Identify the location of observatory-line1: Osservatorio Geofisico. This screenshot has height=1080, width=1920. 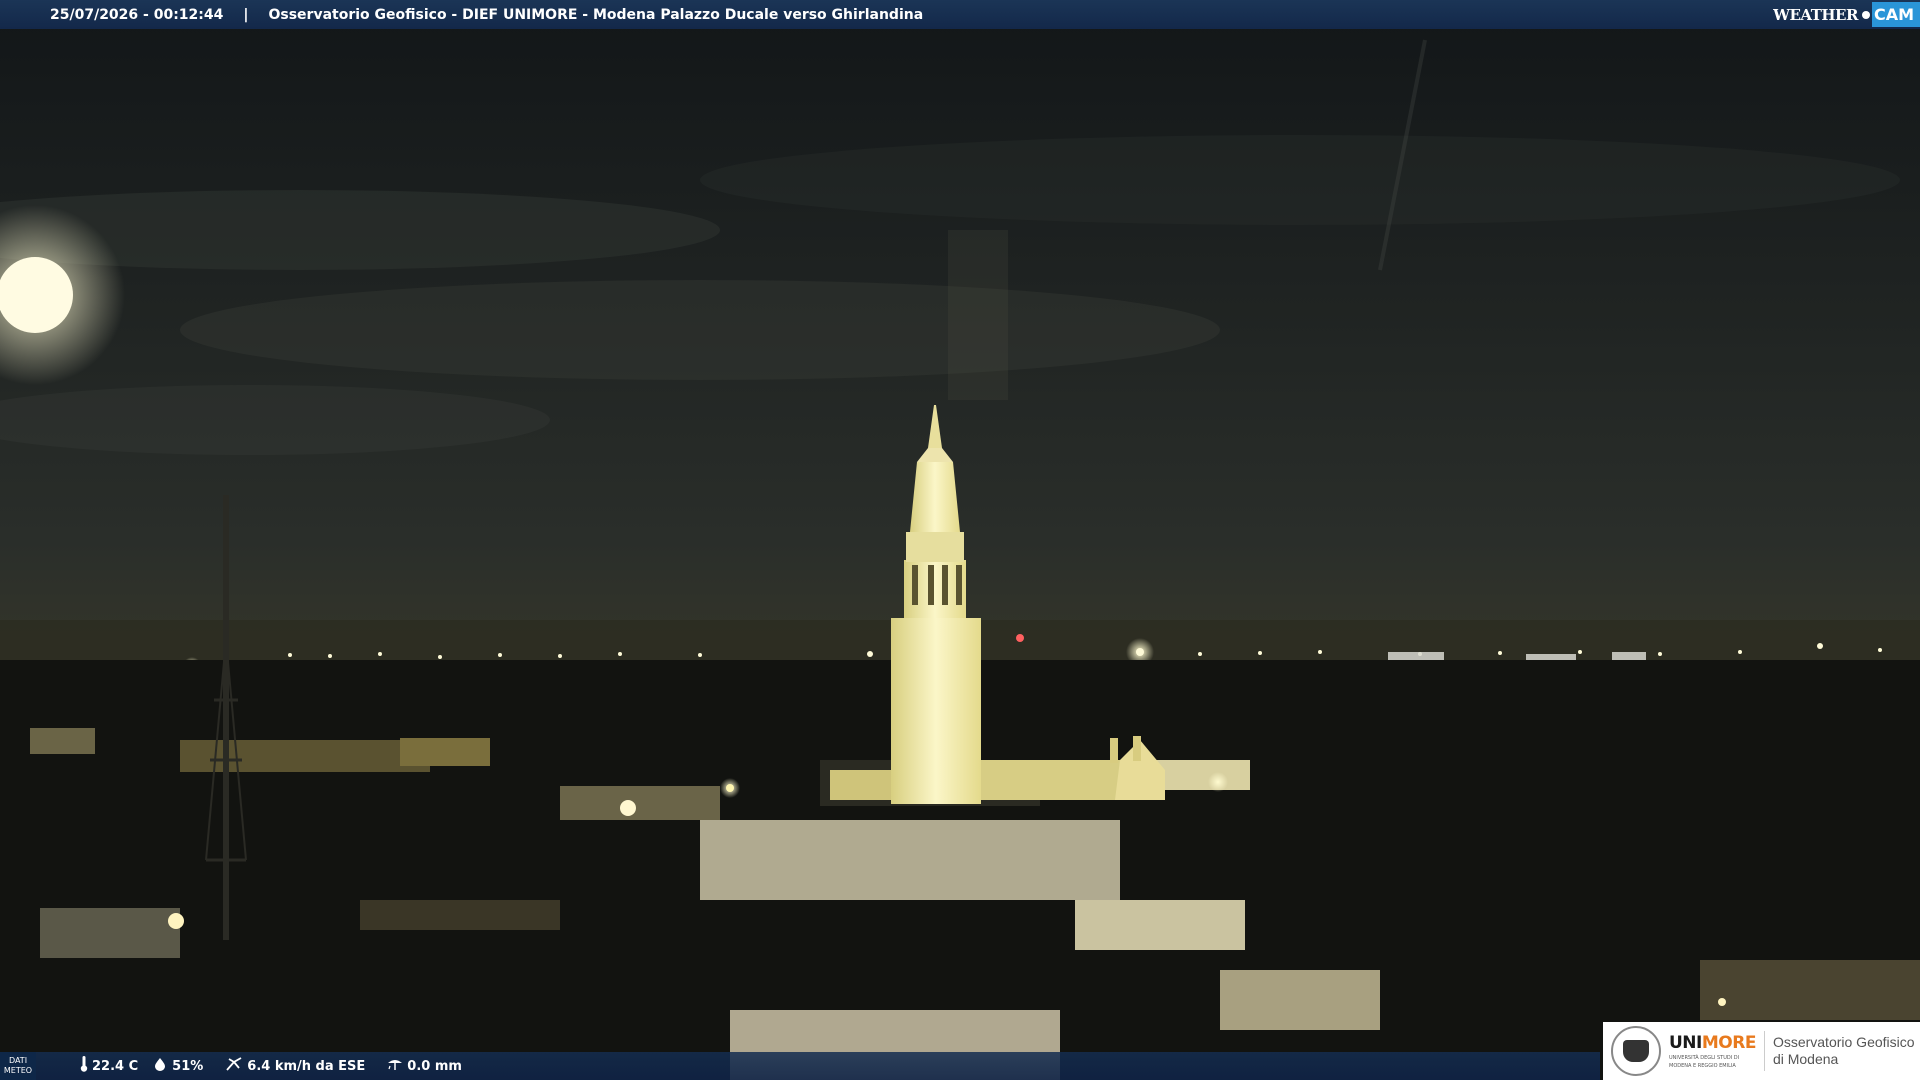
(1843, 1042).